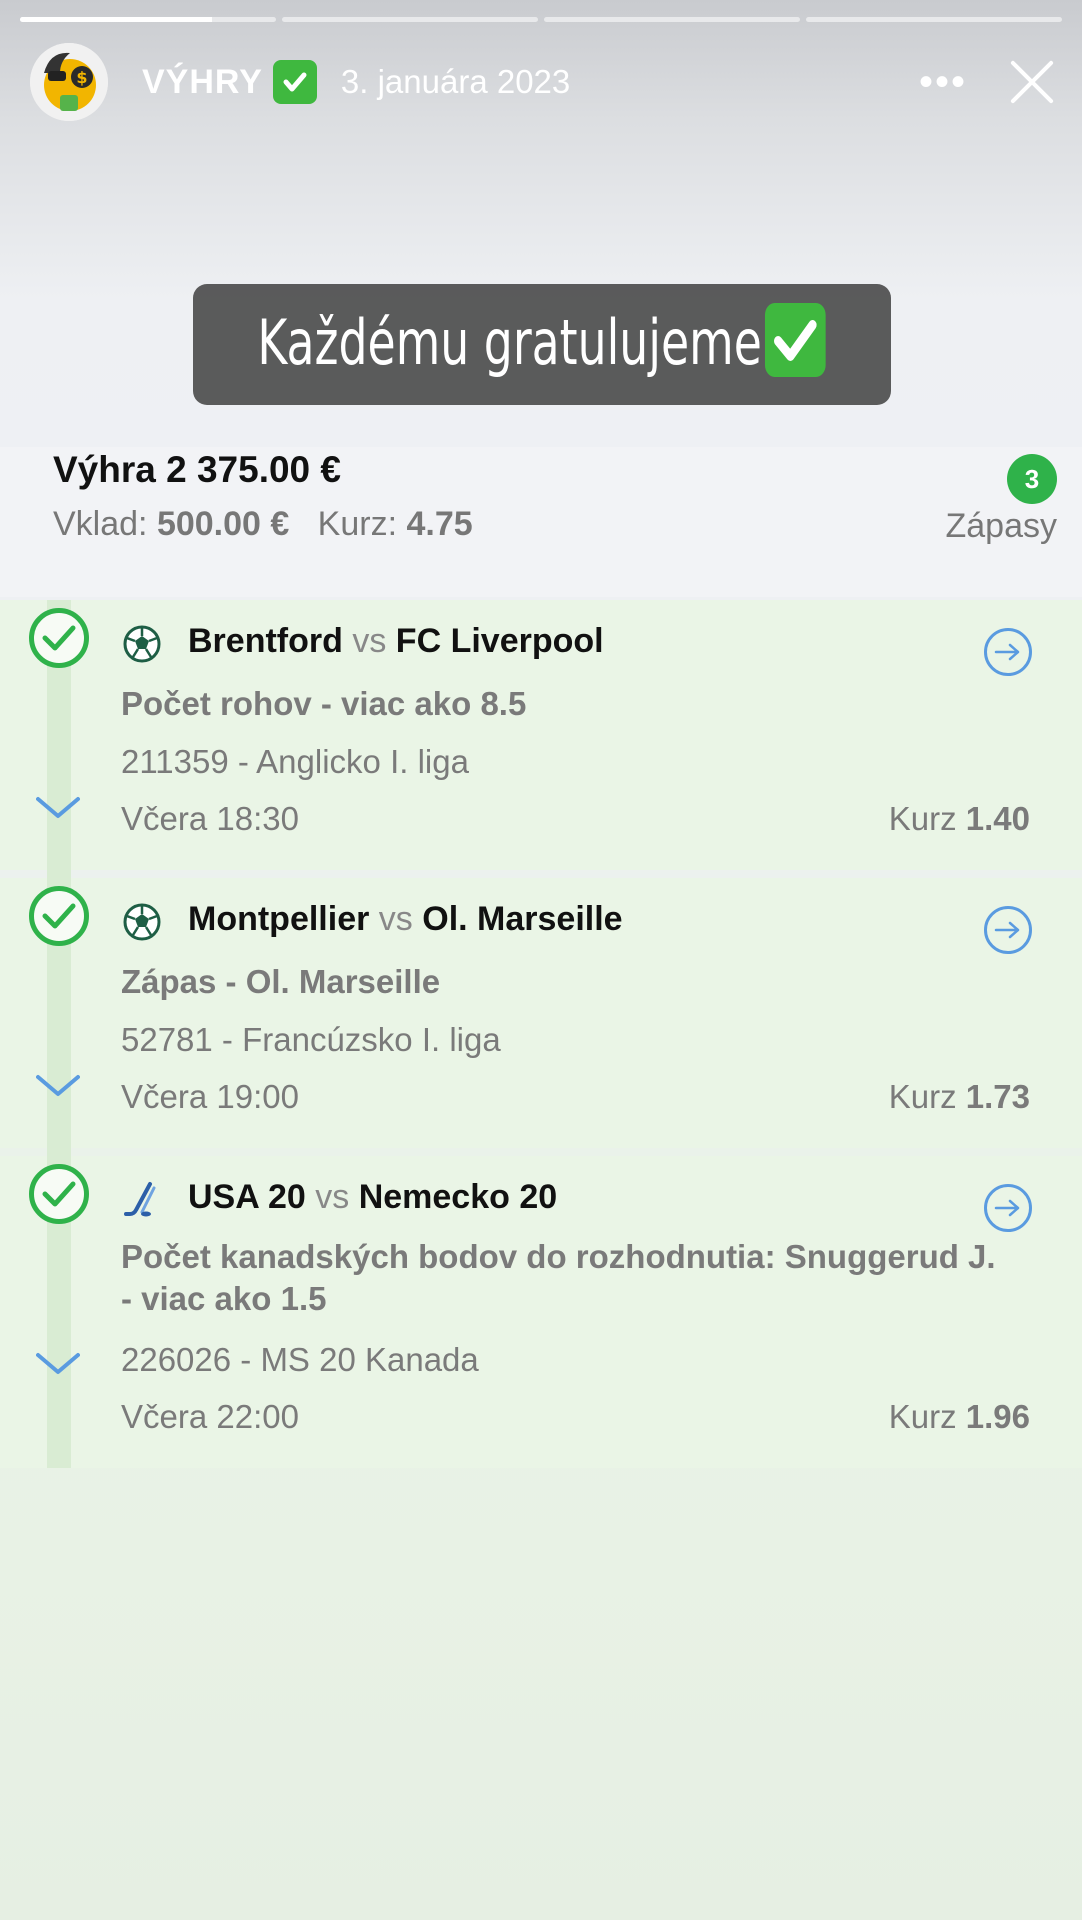 The height and width of the screenshot is (1920, 1082). I want to click on odds-value: 1.96, so click(997, 1416).